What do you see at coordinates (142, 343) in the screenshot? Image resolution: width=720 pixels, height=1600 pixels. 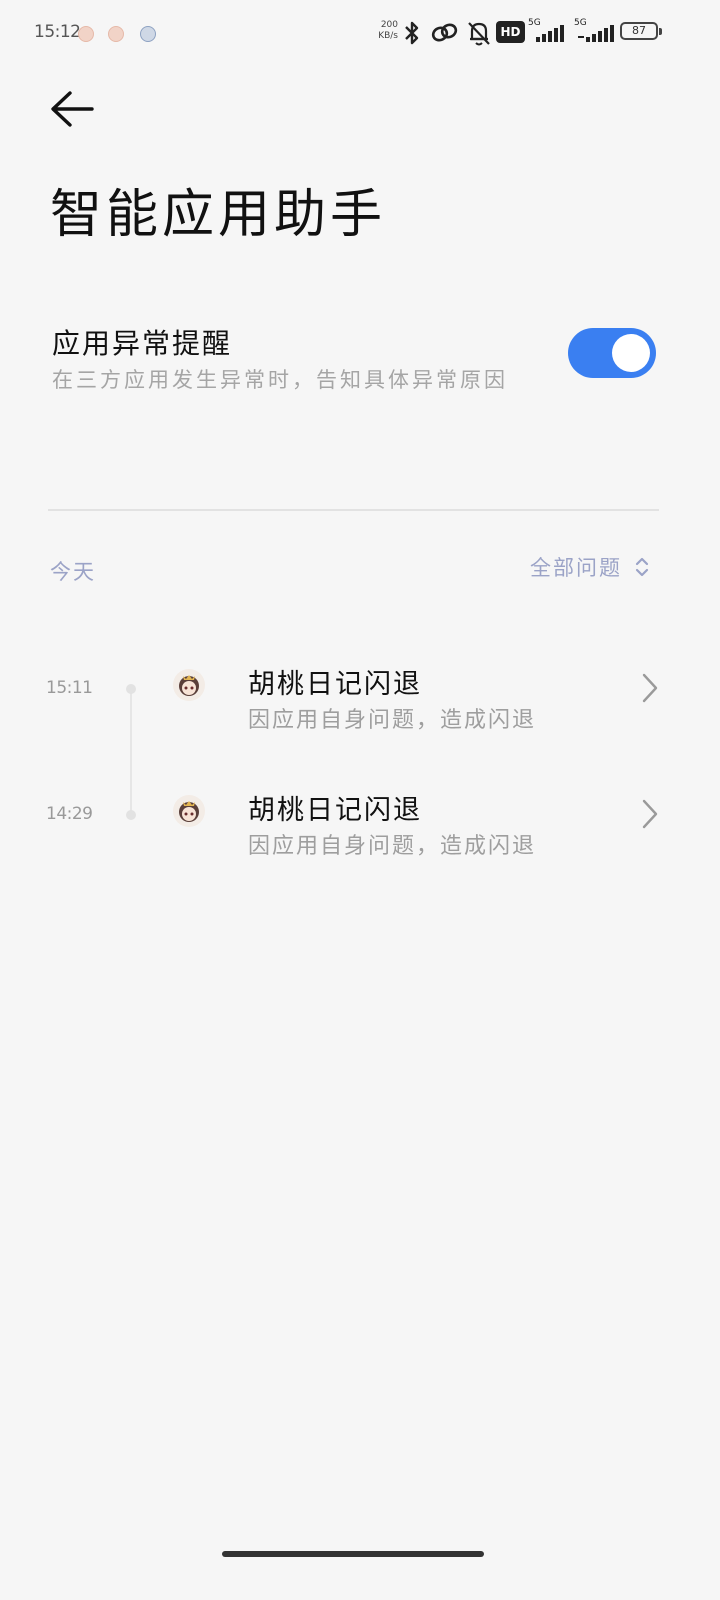 I see `setting-title: 应用异常提醒` at bounding box center [142, 343].